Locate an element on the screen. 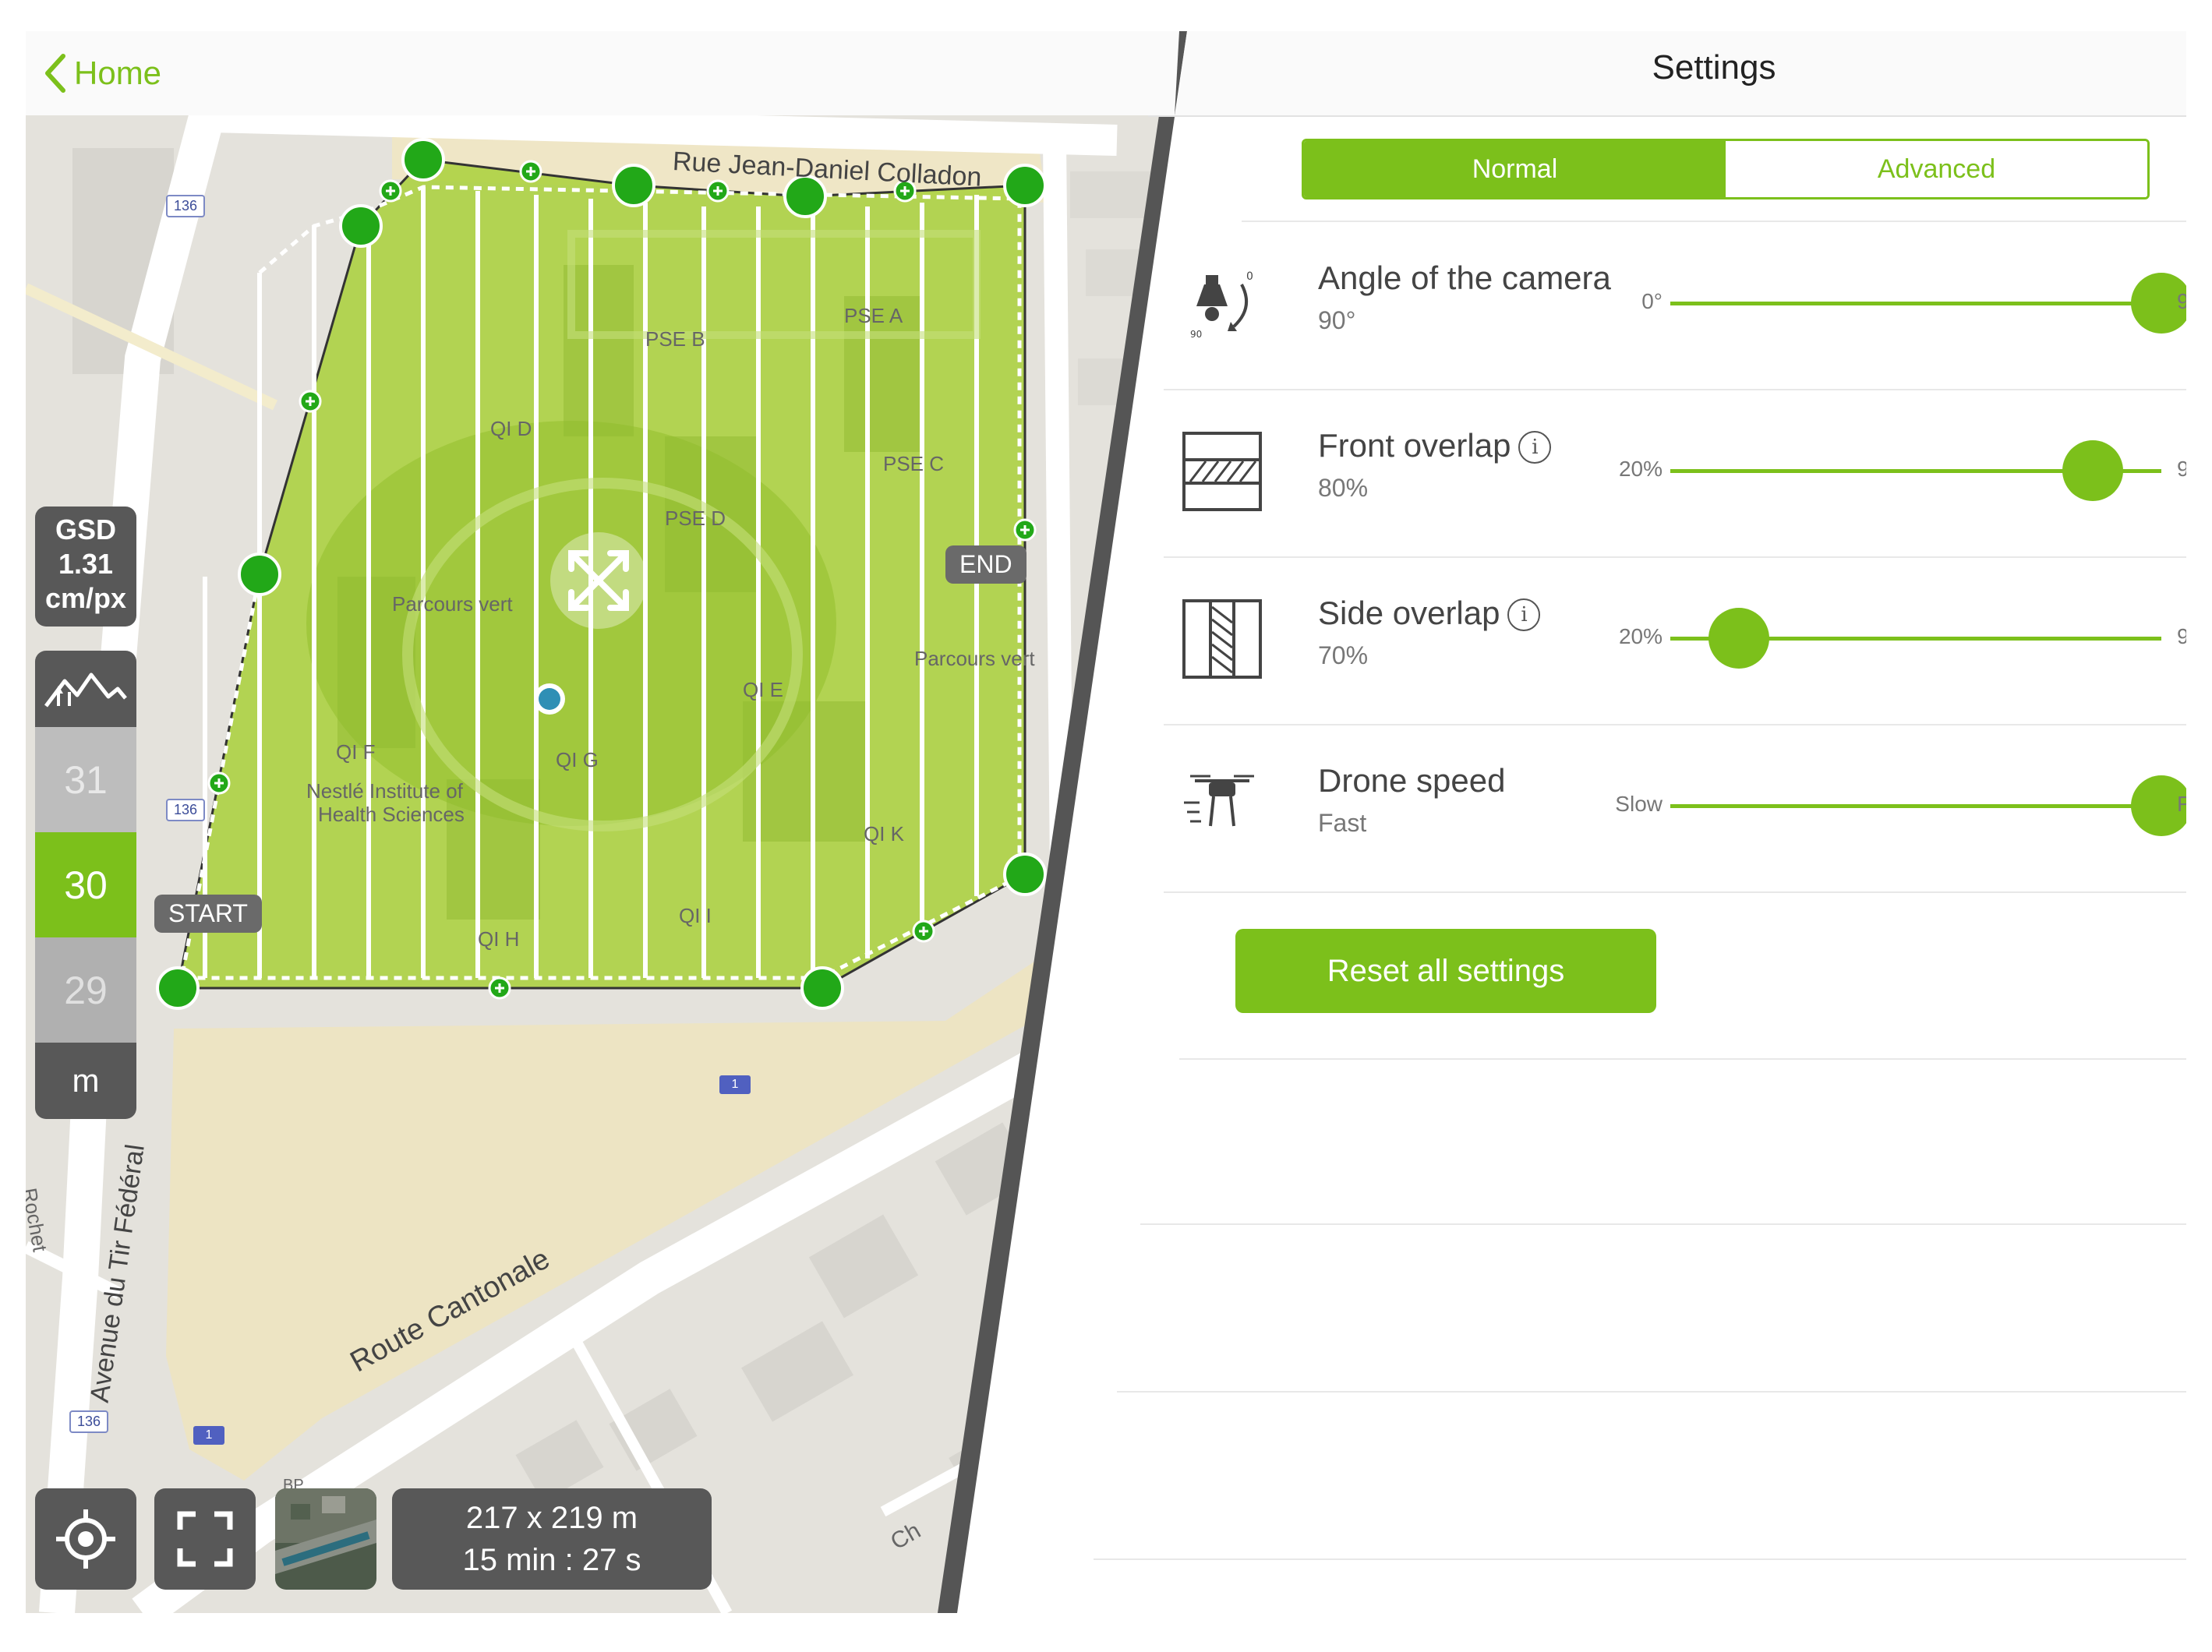  fullscreen-icon is located at coordinates (205, 1539).